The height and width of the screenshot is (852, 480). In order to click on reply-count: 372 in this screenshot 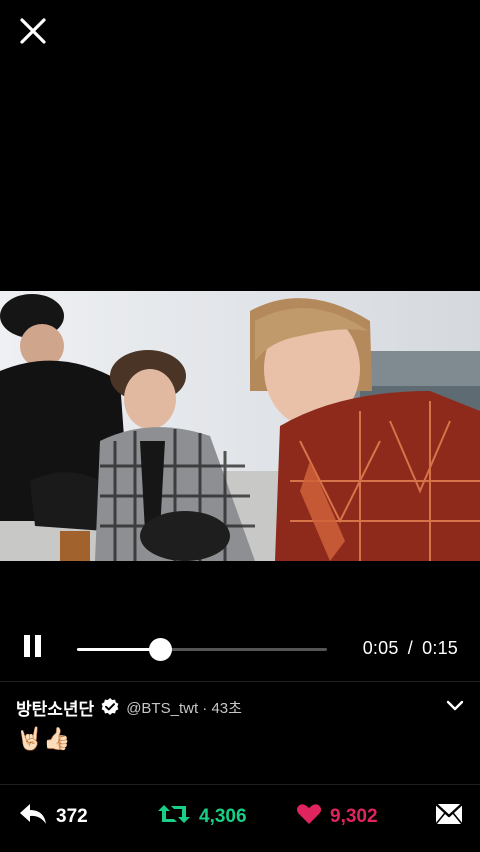, I will do `click(72, 816)`.